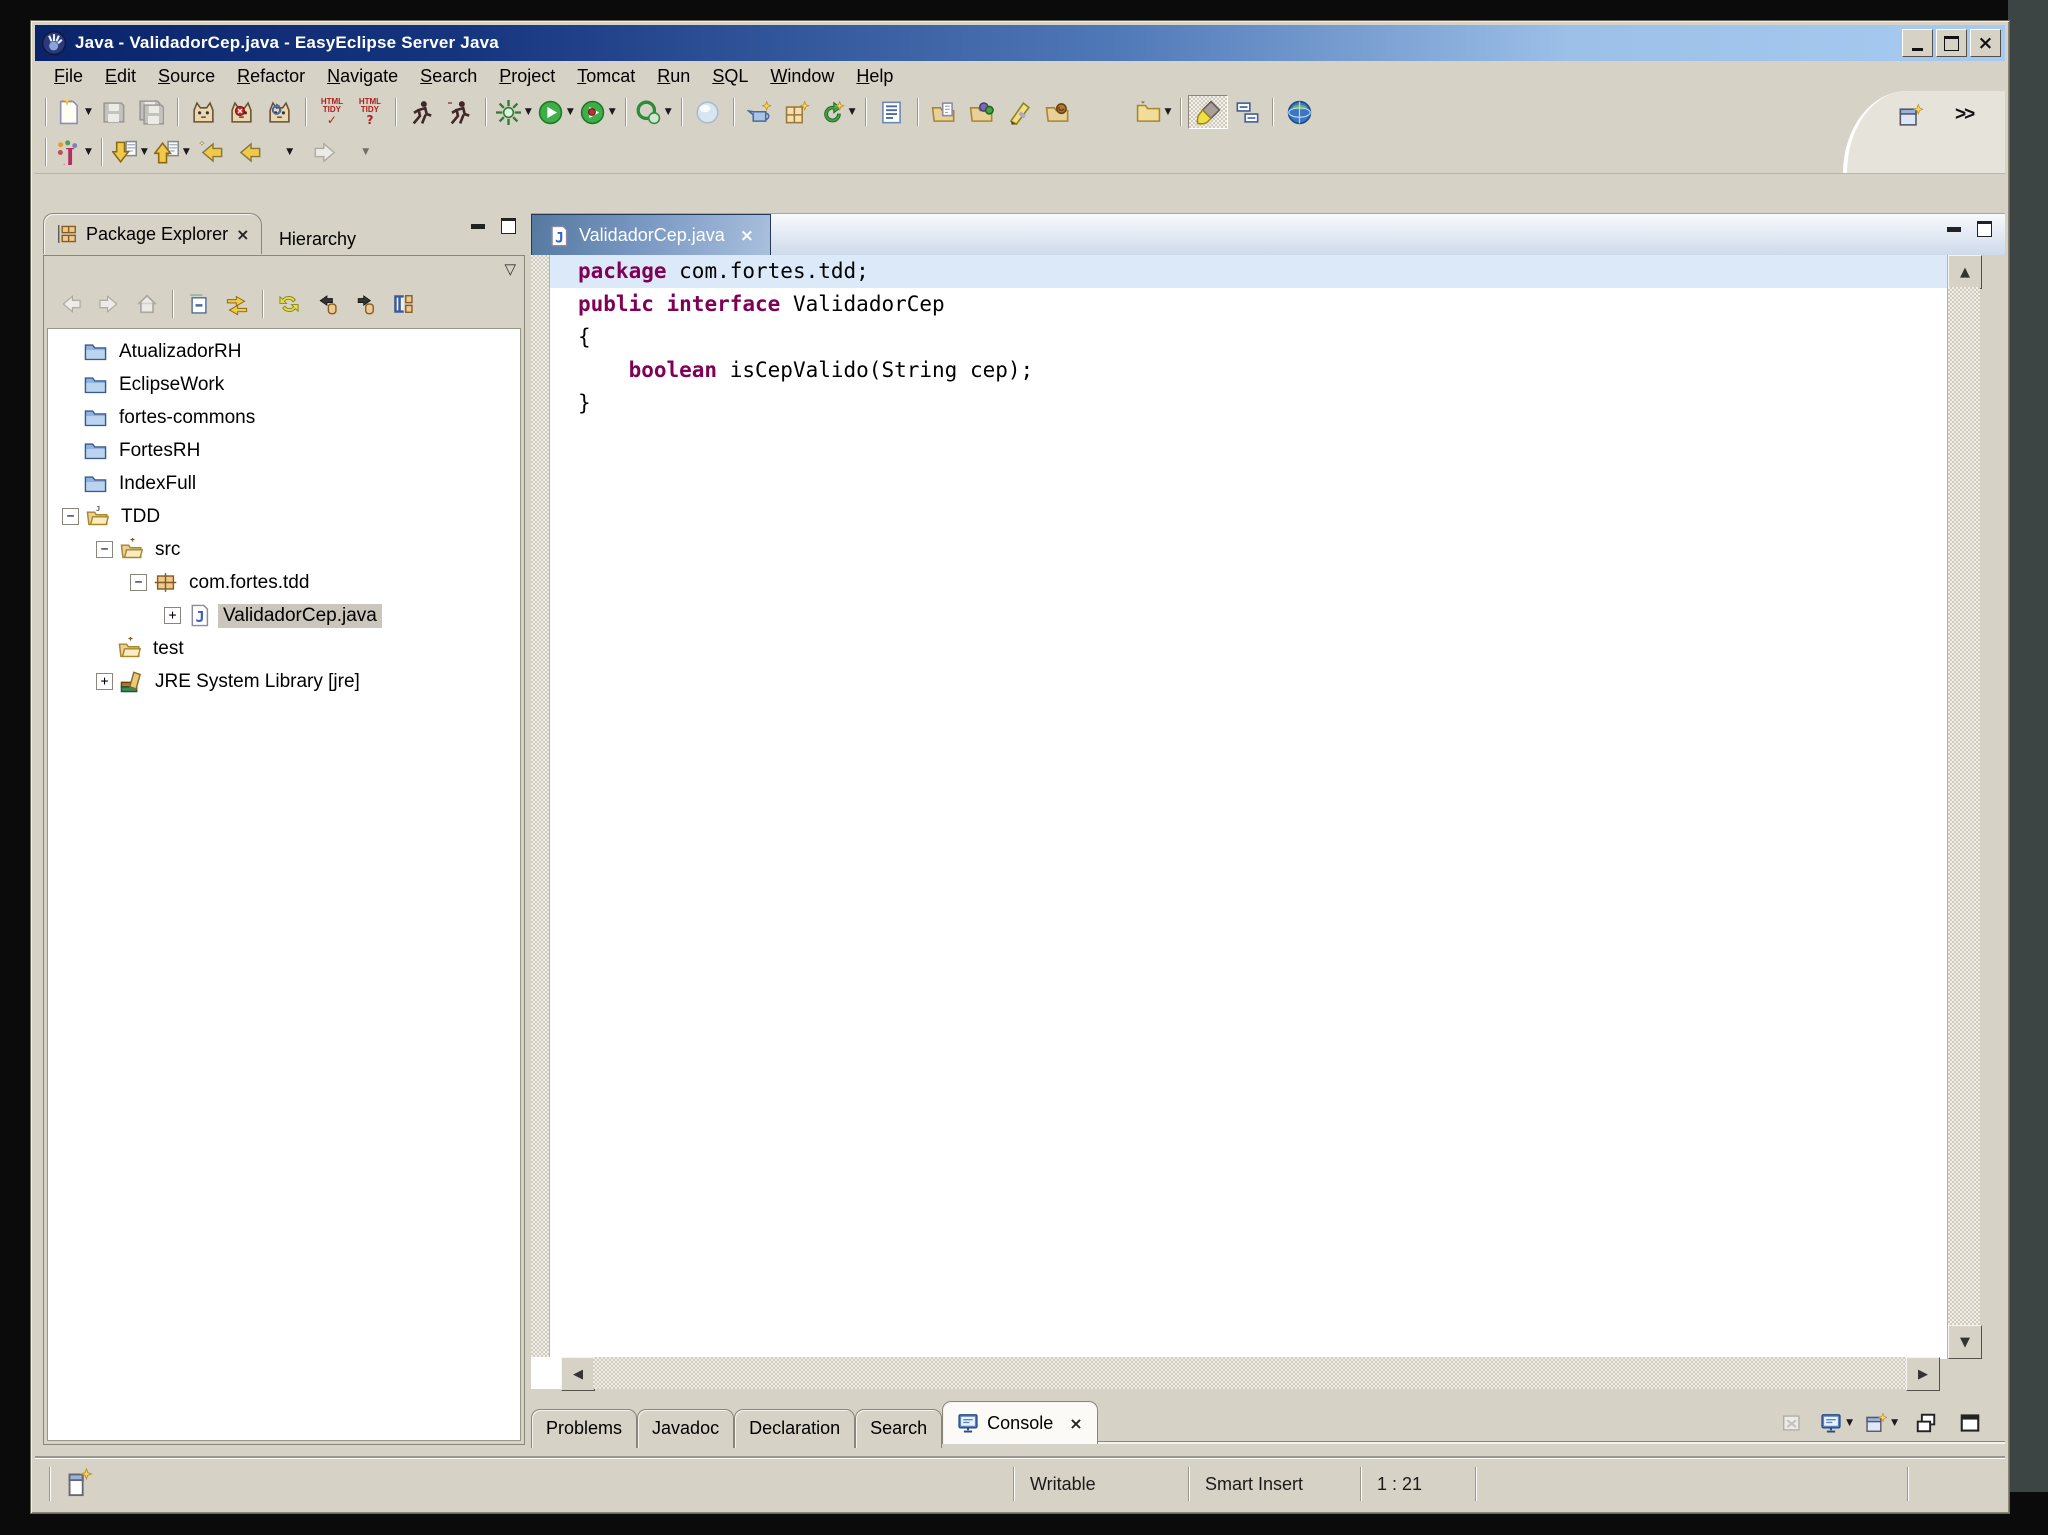  Describe the element at coordinates (1247, 112) in the screenshot. I see `outline-button` at that location.